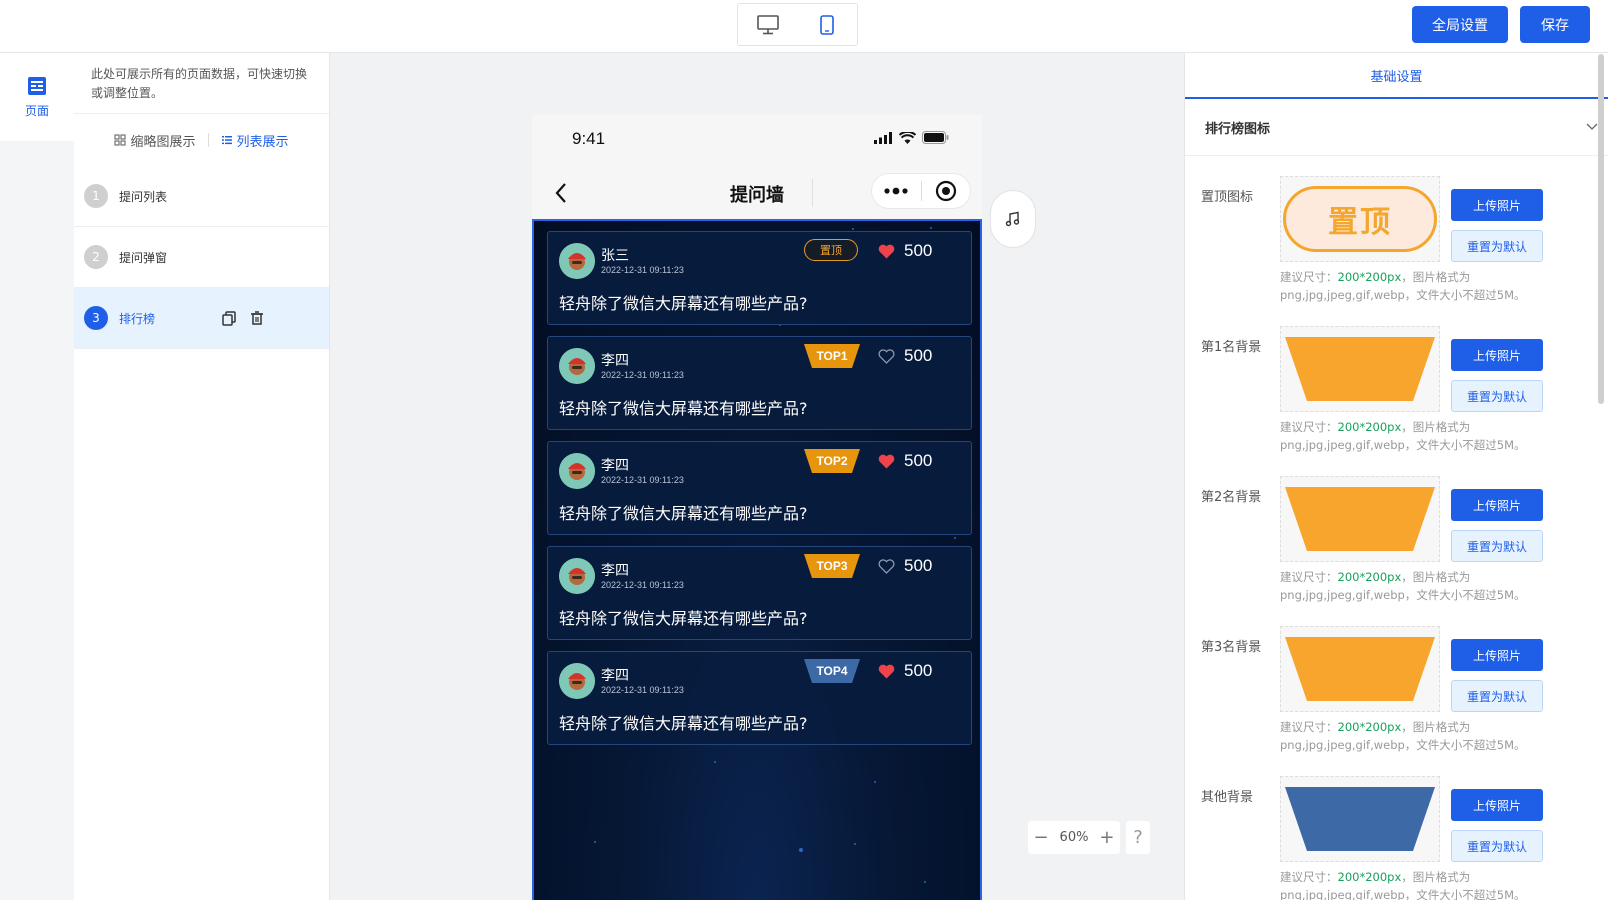  I want to click on save-button: 保存, so click(1555, 24).